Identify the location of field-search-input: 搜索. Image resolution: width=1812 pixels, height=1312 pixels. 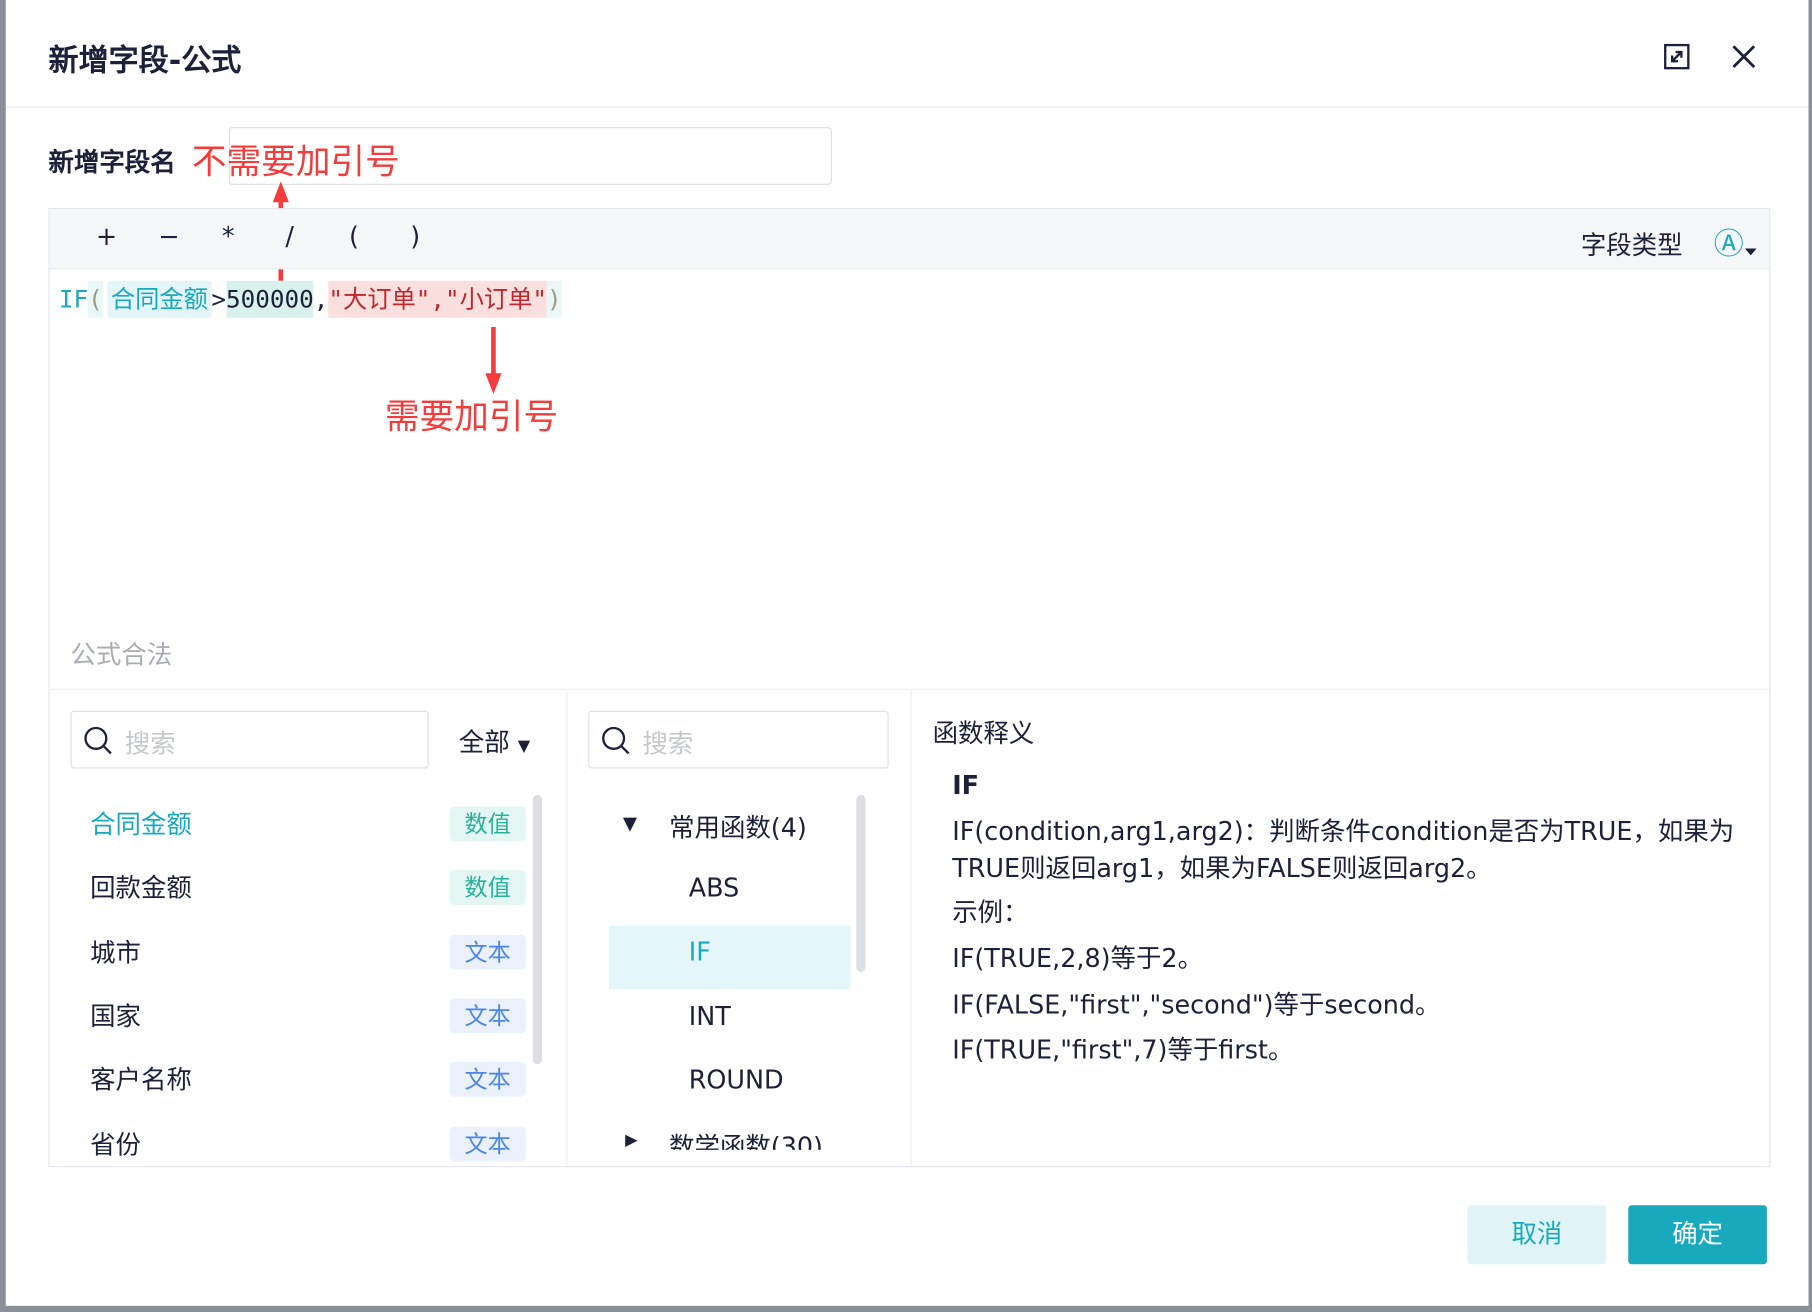
(249, 739).